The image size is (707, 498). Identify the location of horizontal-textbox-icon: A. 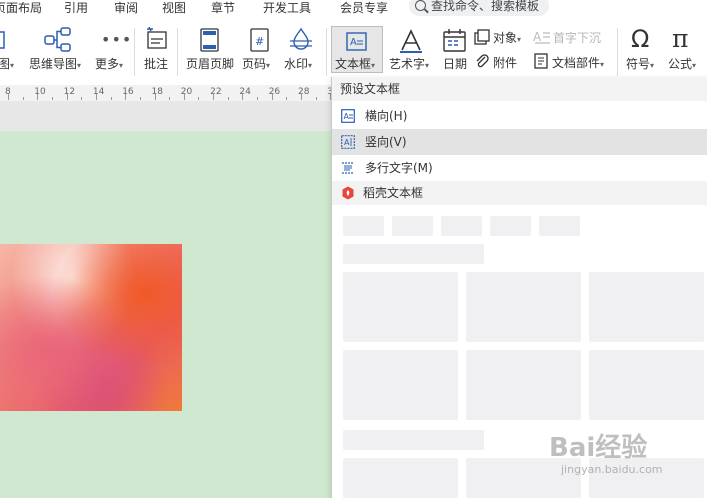
(348, 116).